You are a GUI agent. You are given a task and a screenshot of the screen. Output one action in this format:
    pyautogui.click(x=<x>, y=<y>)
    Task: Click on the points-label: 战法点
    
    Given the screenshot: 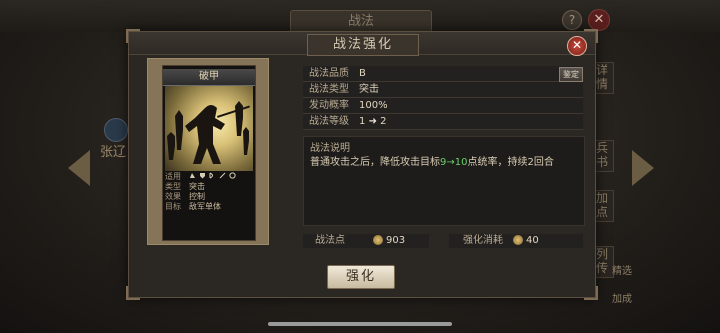 What is the action you would take?
    pyautogui.click(x=330, y=240)
    